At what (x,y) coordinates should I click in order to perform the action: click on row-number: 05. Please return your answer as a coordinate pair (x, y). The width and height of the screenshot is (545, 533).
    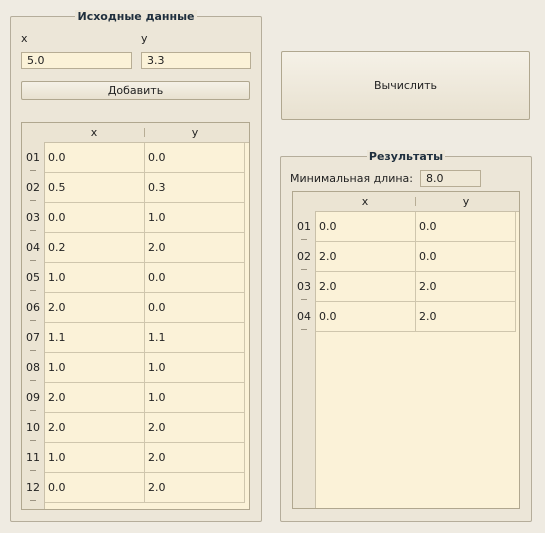
    Looking at the image, I should click on (33, 278).